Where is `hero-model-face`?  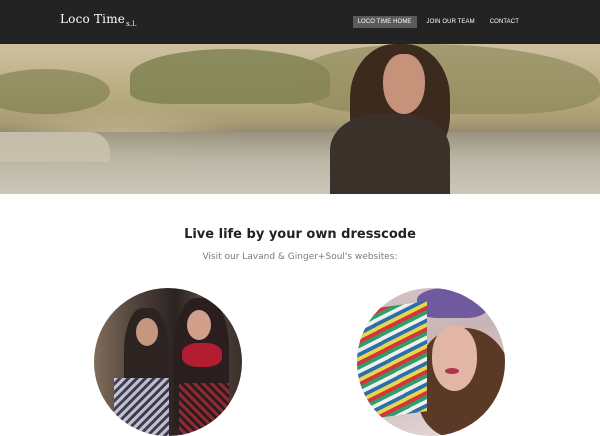 hero-model-face is located at coordinates (404, 84).